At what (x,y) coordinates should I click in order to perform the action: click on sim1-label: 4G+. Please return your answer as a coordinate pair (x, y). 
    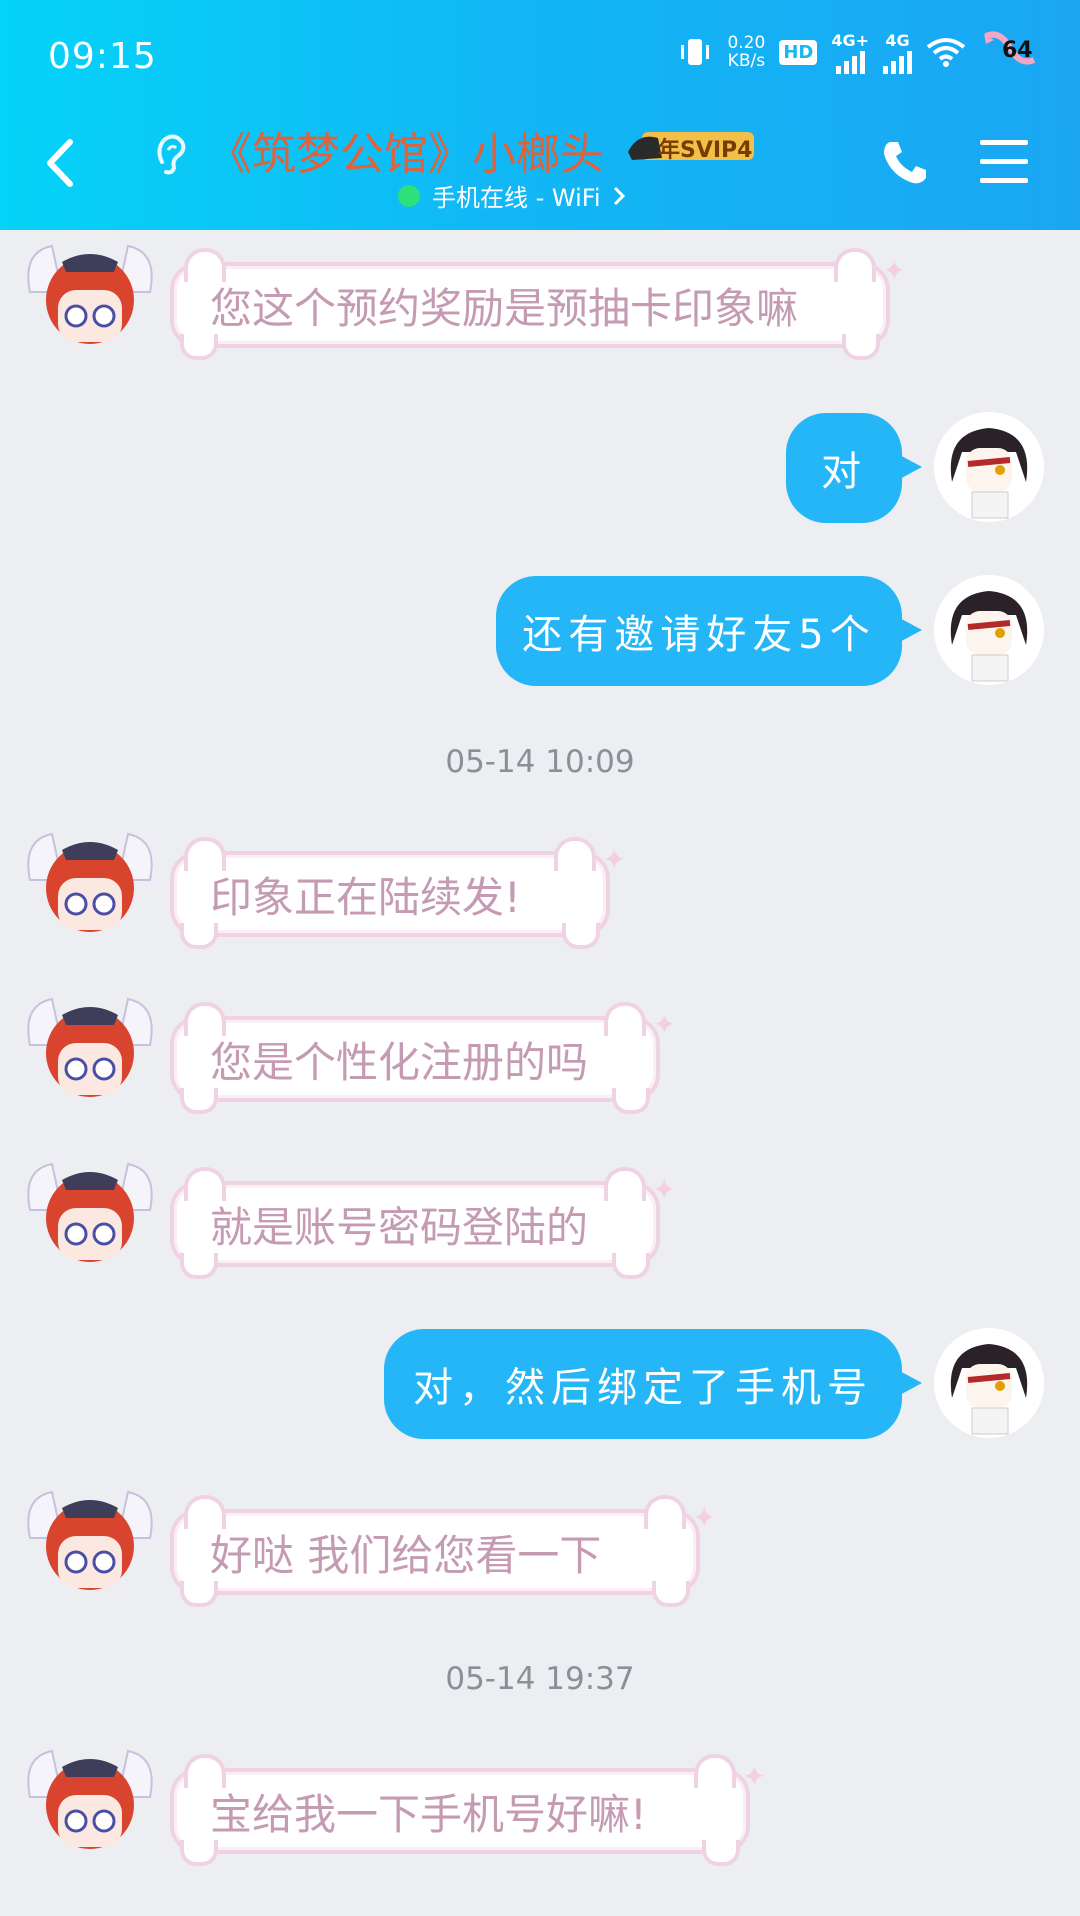
    Looking at the image, I should click on (850, 40).